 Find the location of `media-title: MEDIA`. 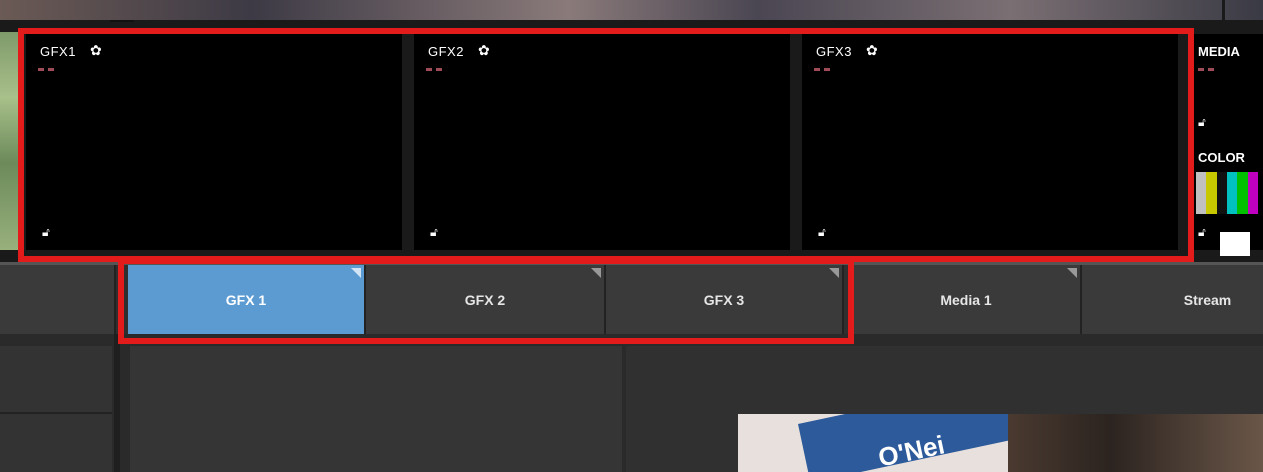

media-title: MEDIA is located at coordinates (1219, 51).